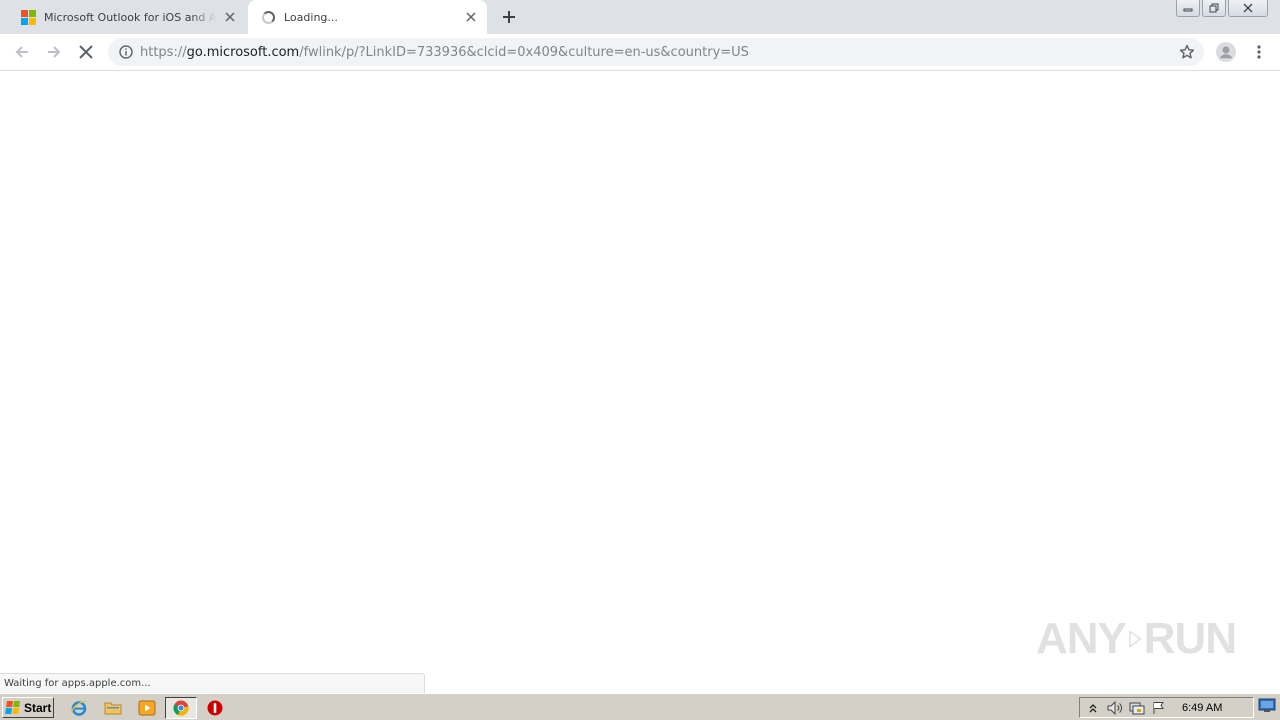 The image size is (1280, 720). I want to click on stop-button, so click(86, 52).